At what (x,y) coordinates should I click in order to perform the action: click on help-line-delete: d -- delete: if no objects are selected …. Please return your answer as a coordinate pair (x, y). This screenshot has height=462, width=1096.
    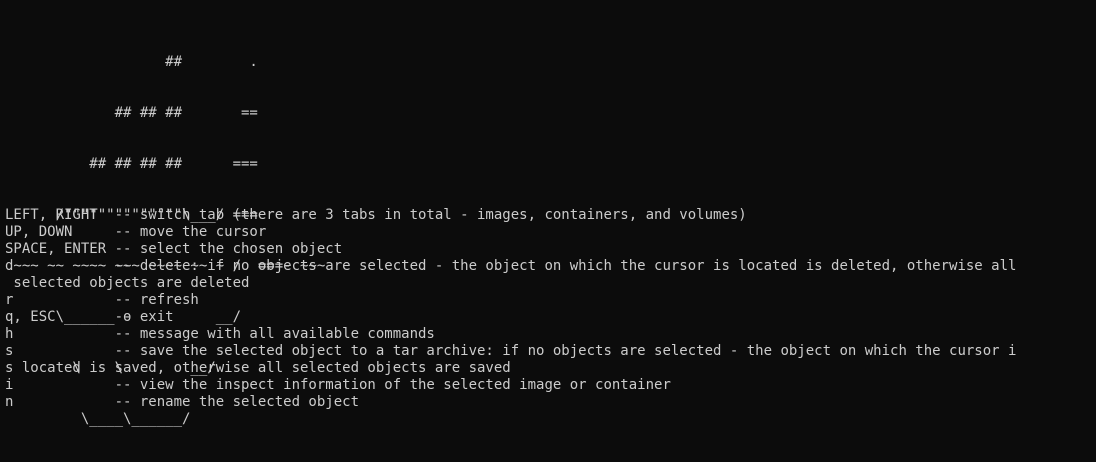
    Looking at the image, I should click on (511, 266).